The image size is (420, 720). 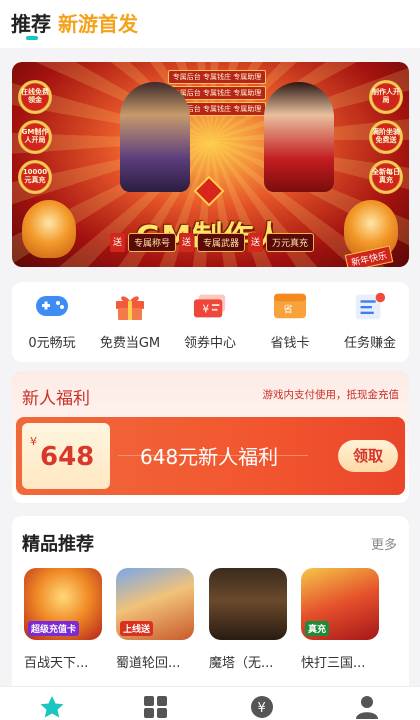 I want to click on game-tag: 上线送, so click(x=137, y=628).